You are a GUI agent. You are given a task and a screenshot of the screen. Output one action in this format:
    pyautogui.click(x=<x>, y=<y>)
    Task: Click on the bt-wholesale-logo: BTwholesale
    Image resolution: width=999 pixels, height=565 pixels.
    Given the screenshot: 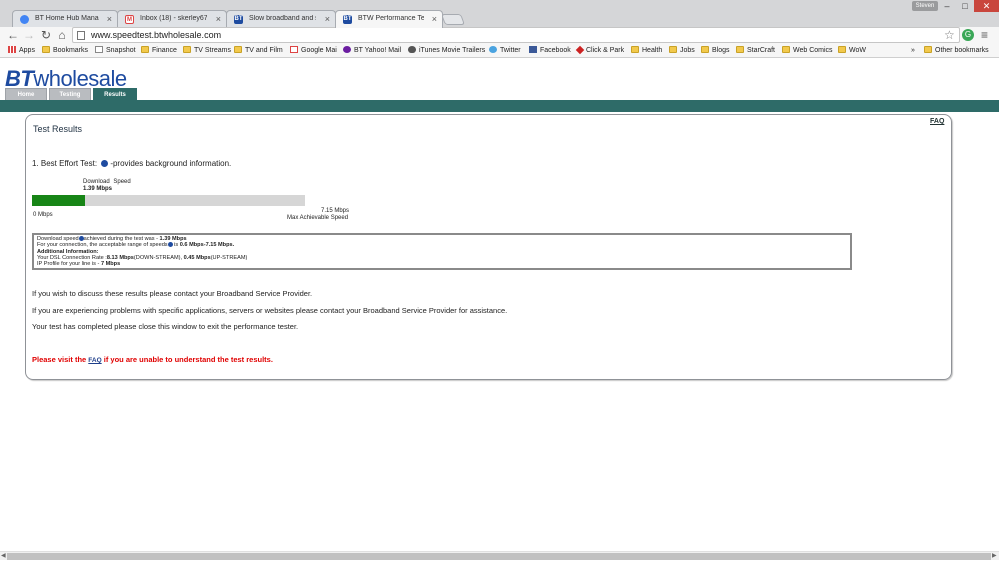 What is the action you would take?
    pyautogui.click(x=66, y=79)
    